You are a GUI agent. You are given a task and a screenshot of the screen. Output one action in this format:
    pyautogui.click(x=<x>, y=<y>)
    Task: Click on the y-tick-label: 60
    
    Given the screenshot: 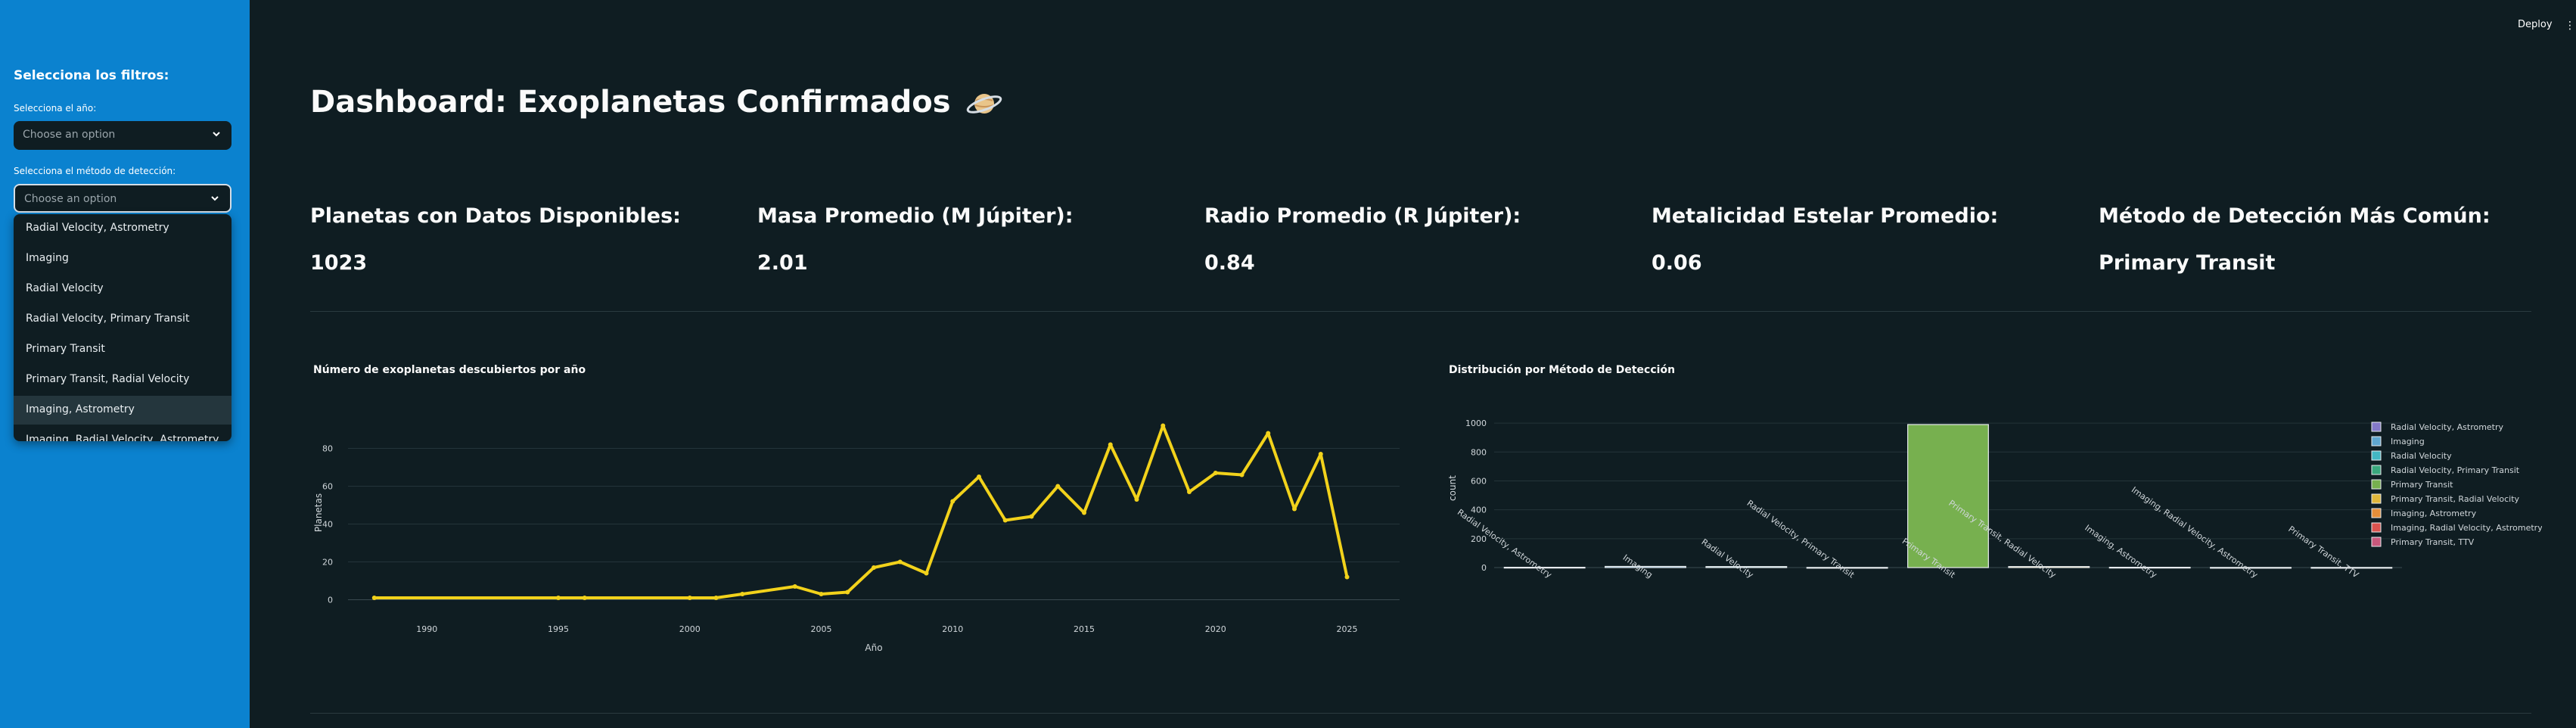 What is the action you would take?
    pyautogui.click(x=327, y=487)
    